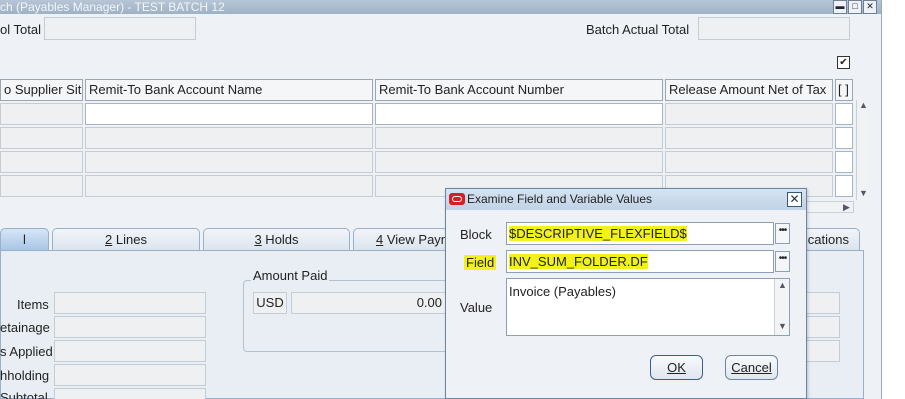  Describe the element at coordinates (130, 351) in the screenshot. I see `summary-field-applied` at that location.